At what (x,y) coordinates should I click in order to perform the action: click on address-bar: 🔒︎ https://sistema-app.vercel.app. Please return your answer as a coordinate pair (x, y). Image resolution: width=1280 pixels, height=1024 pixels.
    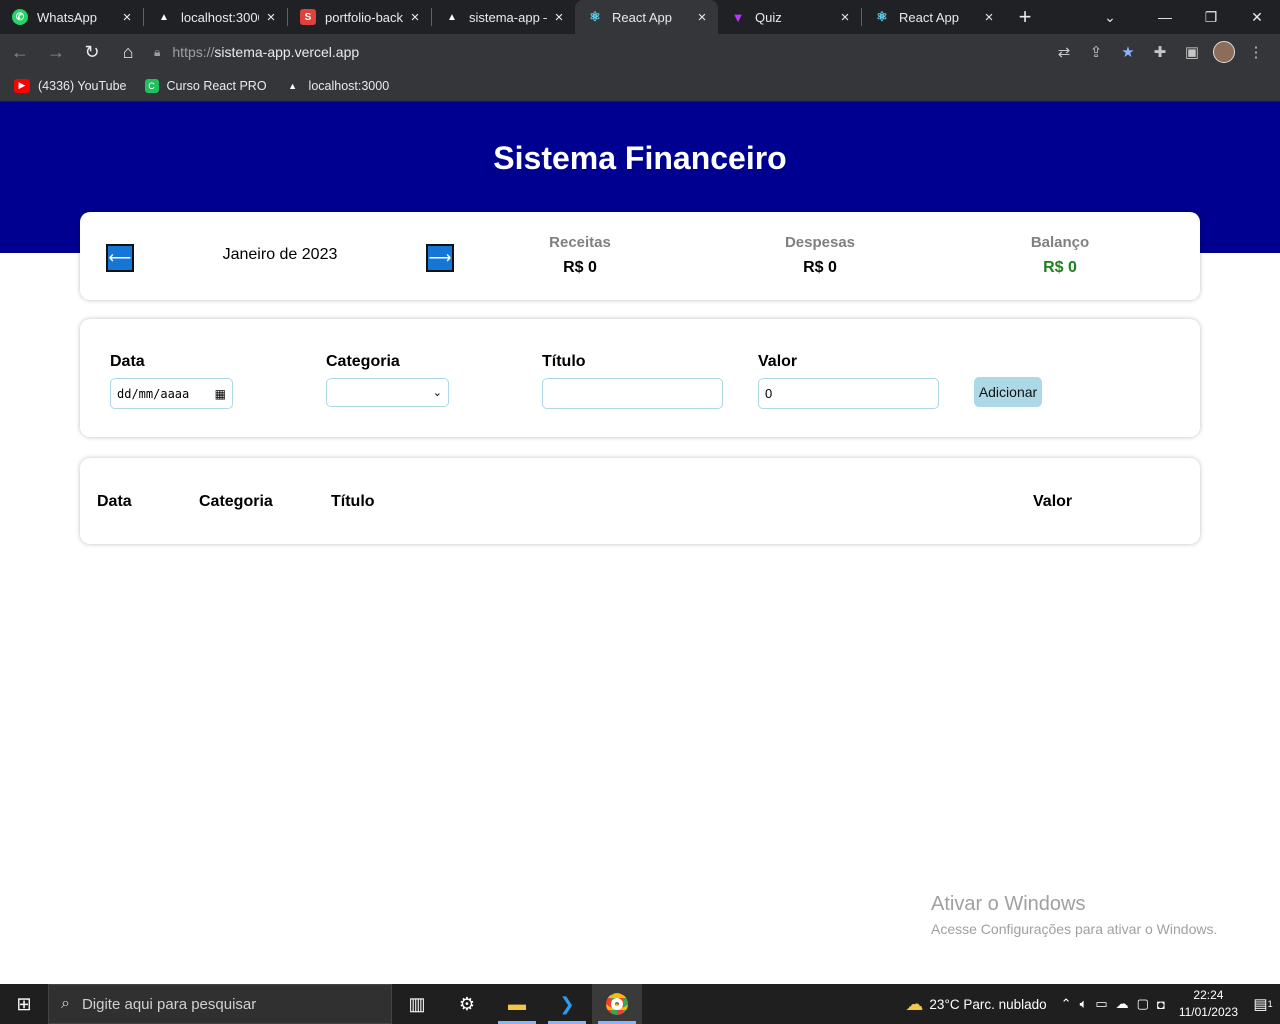
    Looking at the image, I should click on (599, 52).